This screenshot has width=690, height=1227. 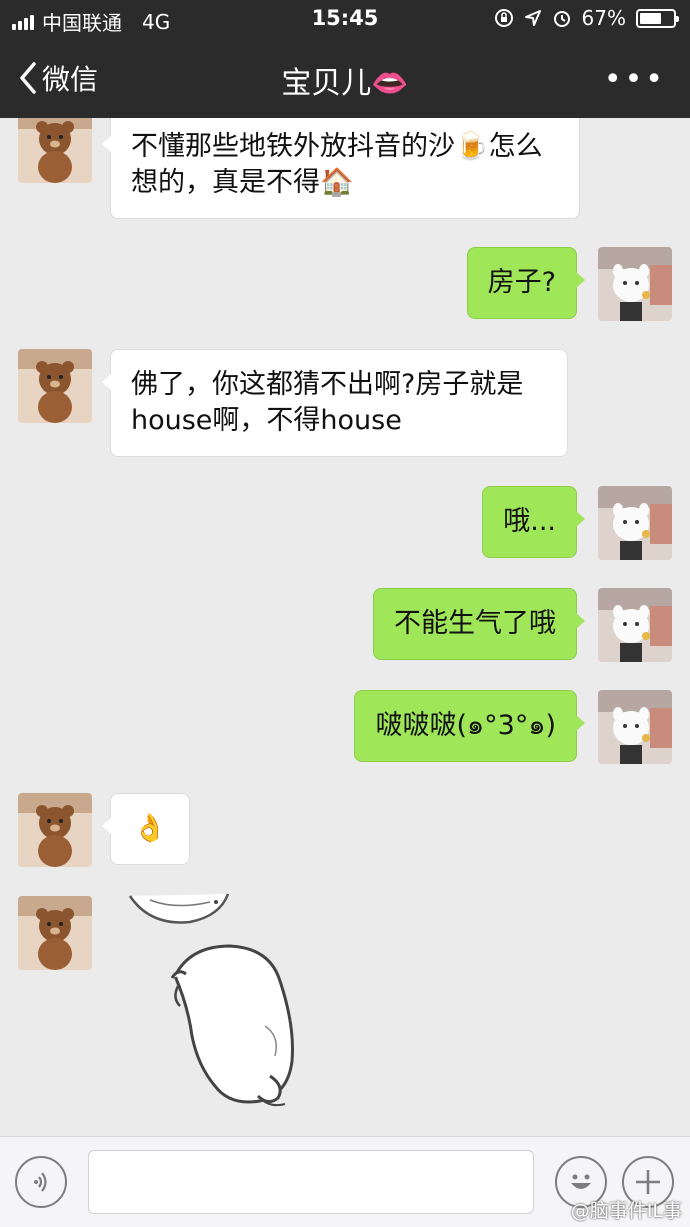 I want to click on status-bar: 中国联通 4G 15:45 67%, so click(x=345, y=19).